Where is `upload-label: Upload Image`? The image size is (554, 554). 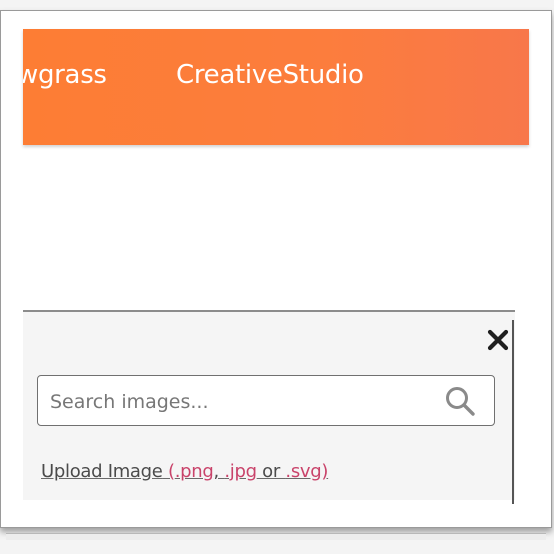 upload-label: Upload Image is located at coordinates (102, 471).